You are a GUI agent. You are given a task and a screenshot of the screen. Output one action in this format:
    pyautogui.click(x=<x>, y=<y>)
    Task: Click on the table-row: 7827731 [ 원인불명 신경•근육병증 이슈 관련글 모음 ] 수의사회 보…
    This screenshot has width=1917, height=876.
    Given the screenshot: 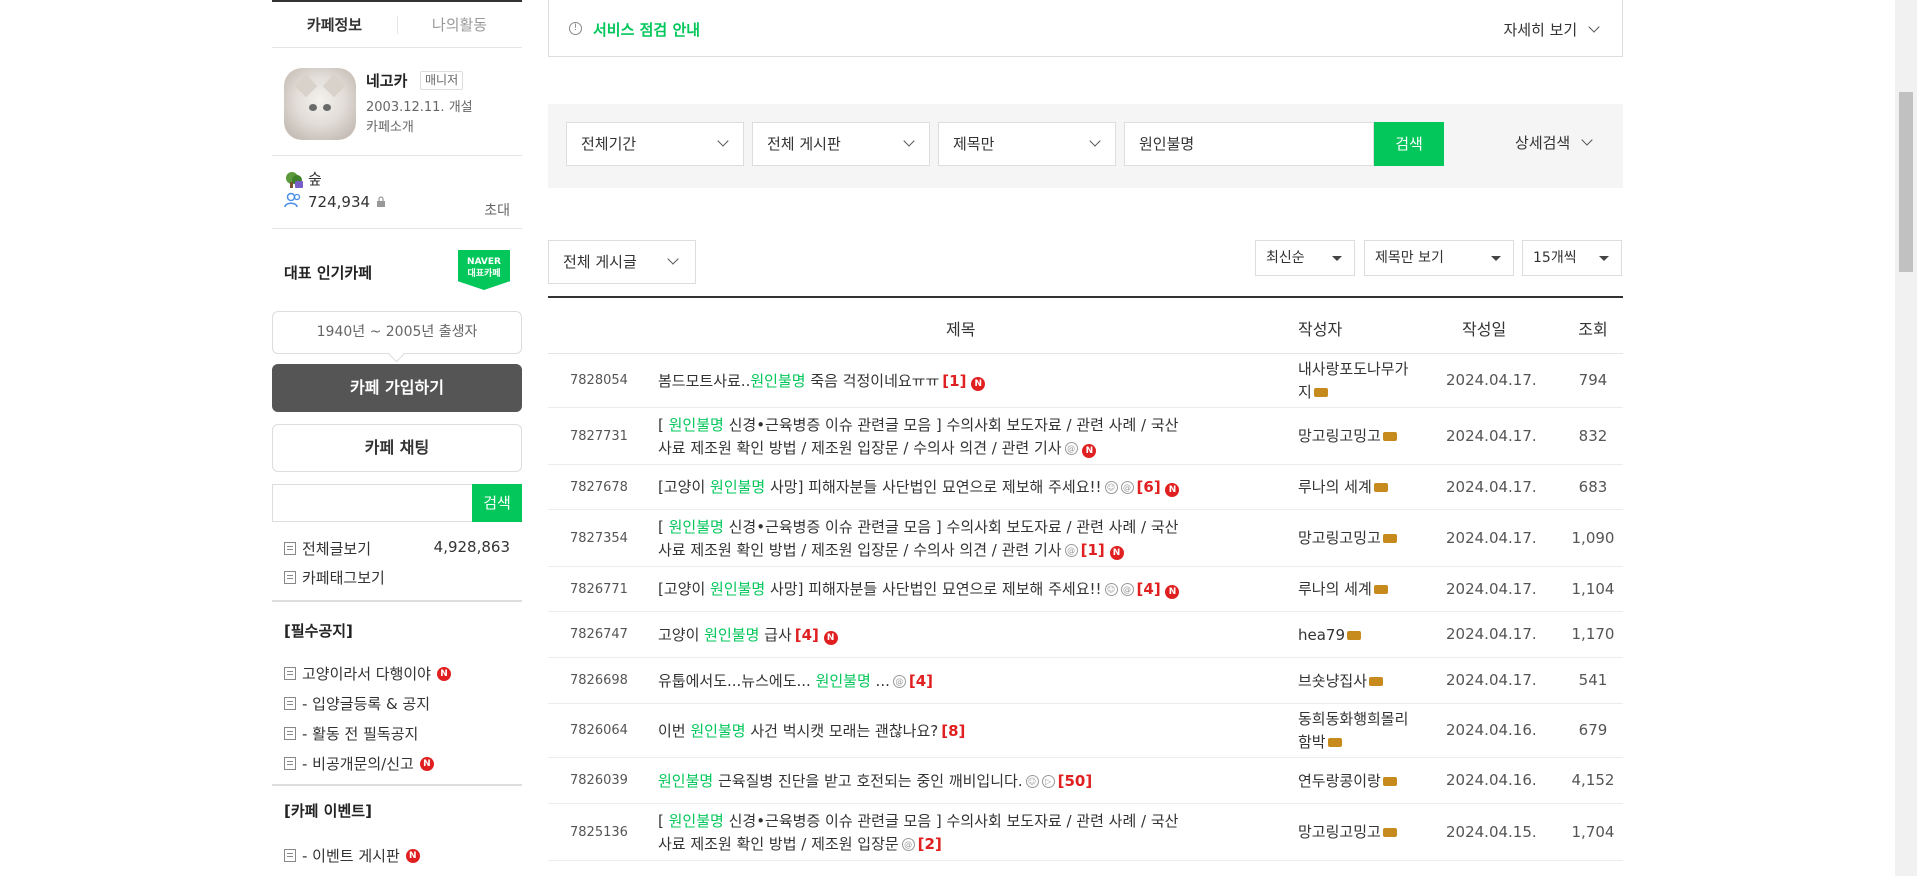 What is the action you would take?
    pyautogui.click(x=1085, y=436)
    